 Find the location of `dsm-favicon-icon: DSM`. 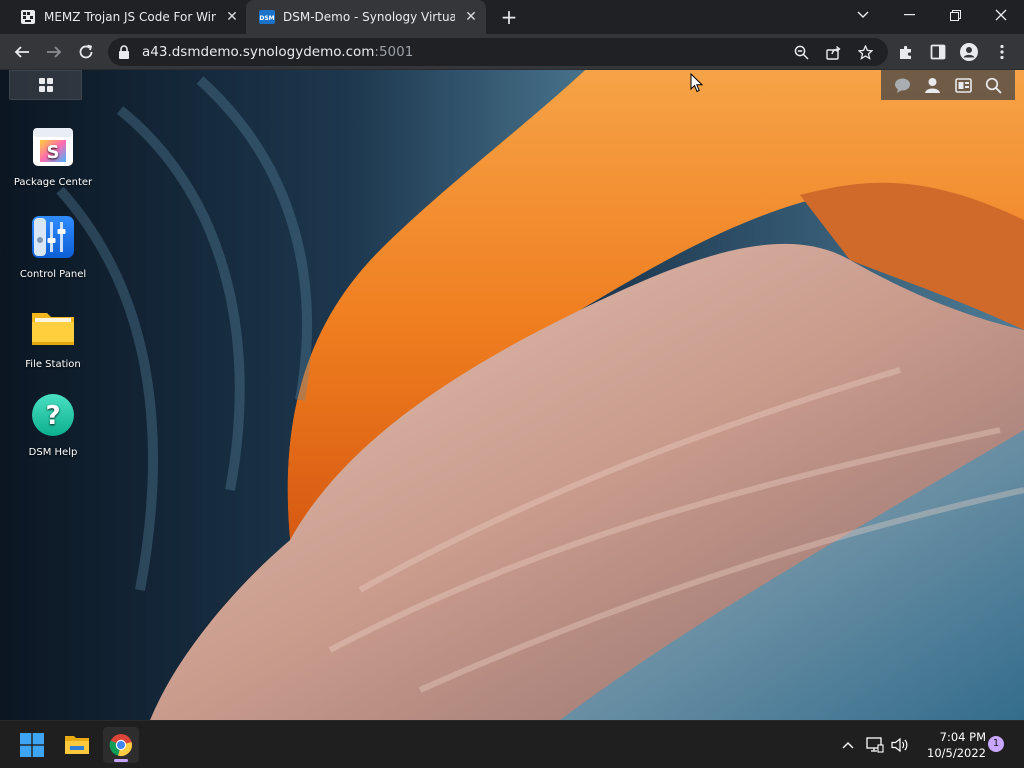

dsm-favicon-icon: DSM is located at coordinates (267, 17).